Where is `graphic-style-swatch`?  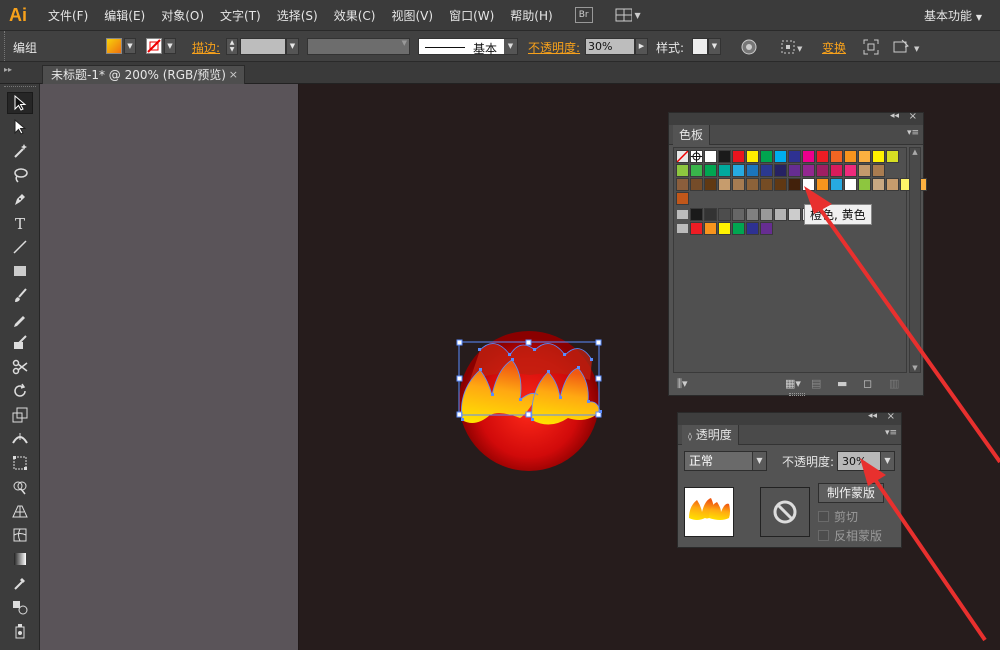 graphic-style-swatch is located at coordinates (700, 46).